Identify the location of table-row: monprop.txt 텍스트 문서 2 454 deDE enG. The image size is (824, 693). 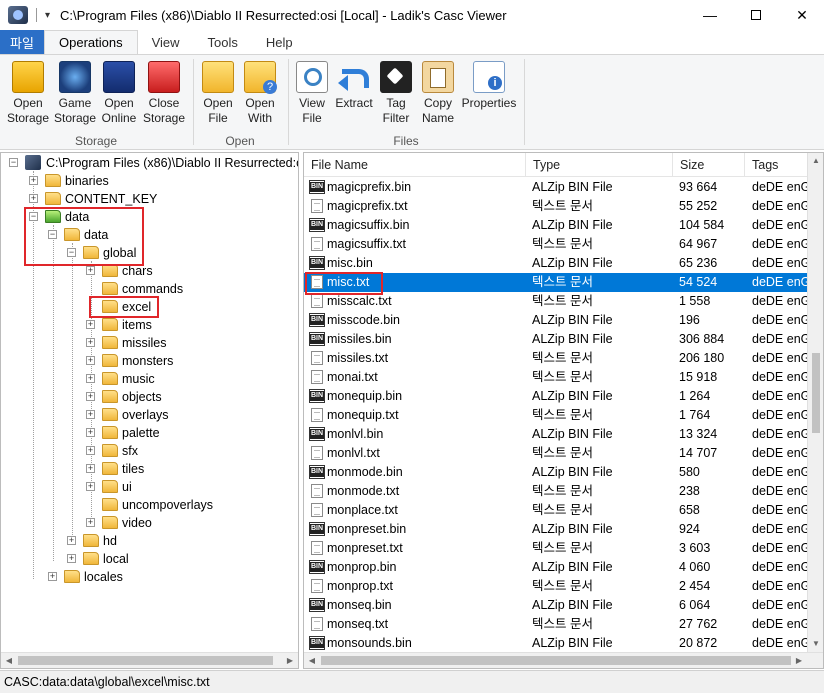
(557, 586).